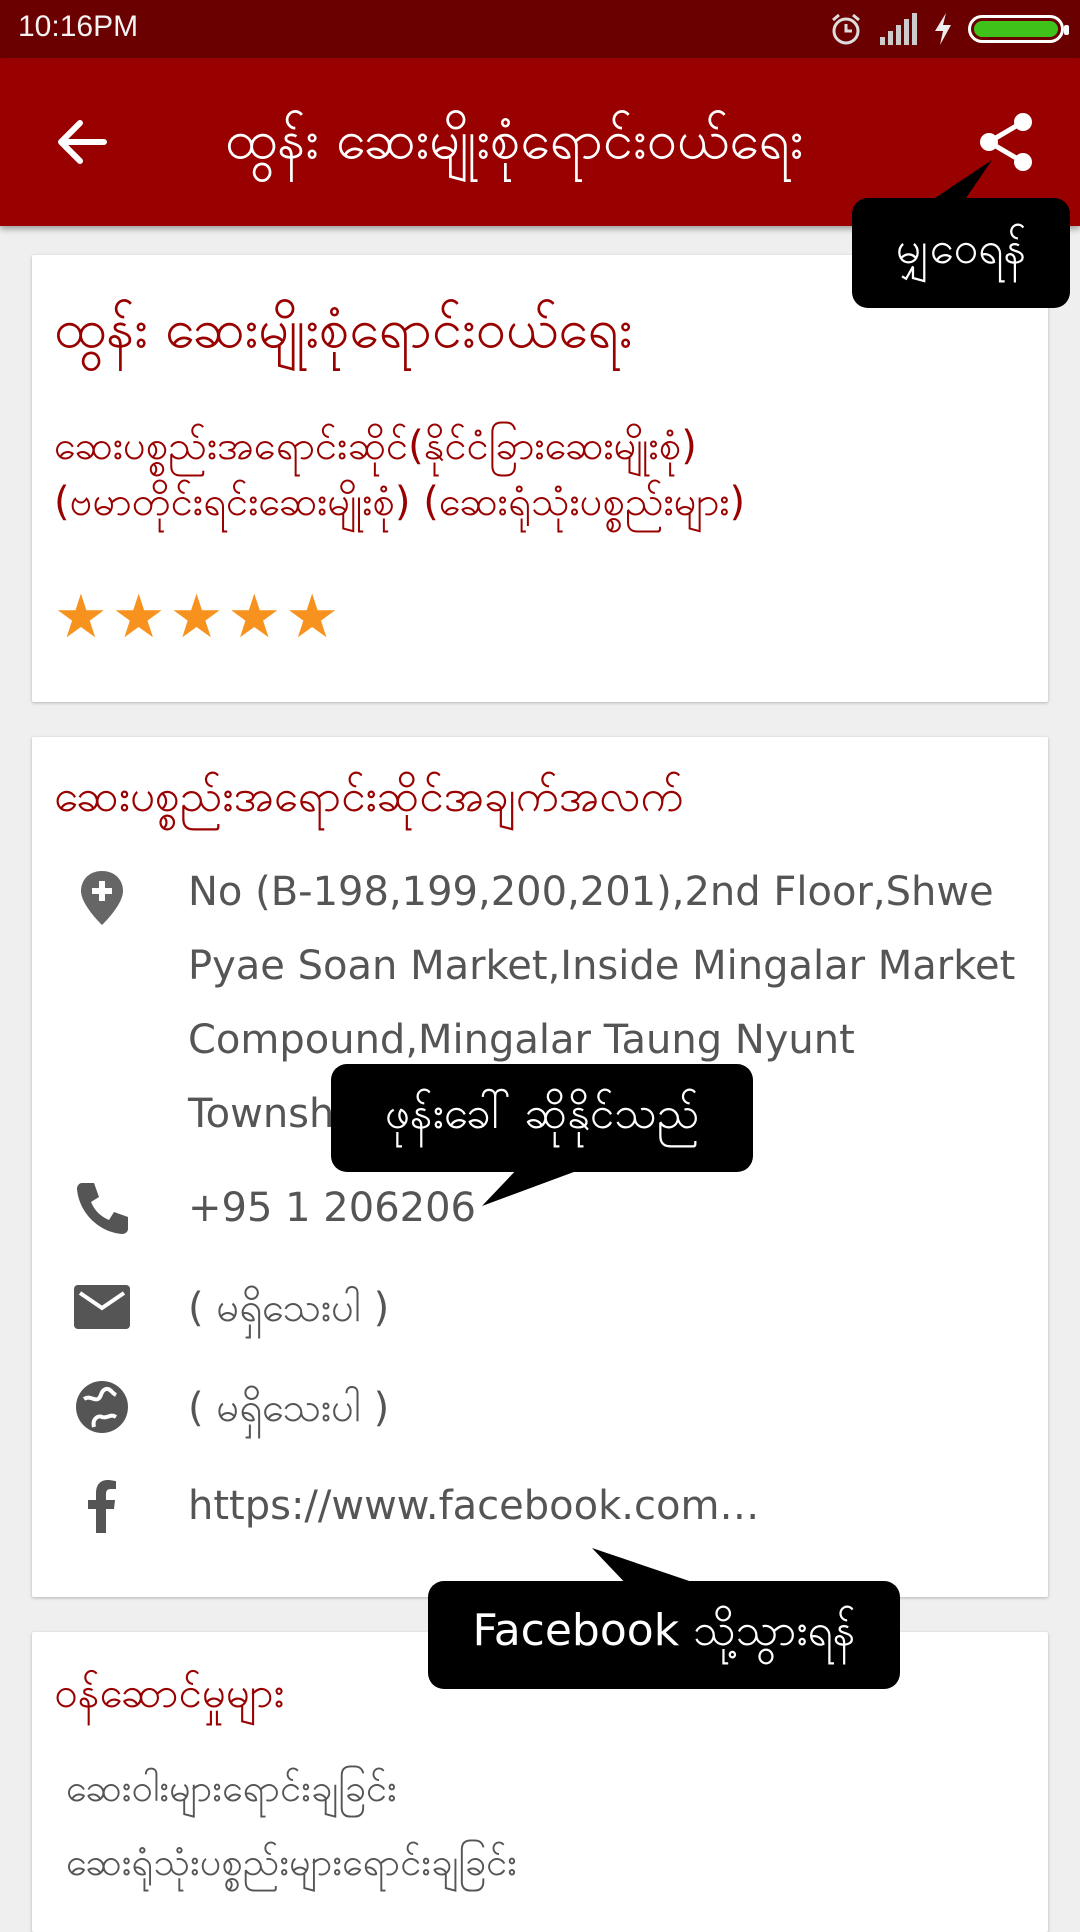 The image size is (1080, 1932). What do you see at coordinates (102, 1506) in the screenshot?
I see `facebook-icon` at bounding box center [102, 1506].